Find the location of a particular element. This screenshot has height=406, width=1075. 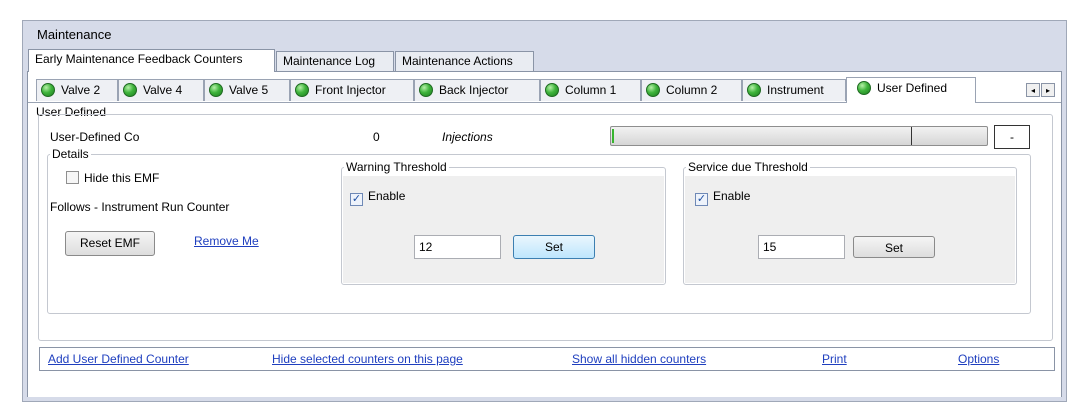

tab-column-1: Column 1 is located at coordinates (590, 90).